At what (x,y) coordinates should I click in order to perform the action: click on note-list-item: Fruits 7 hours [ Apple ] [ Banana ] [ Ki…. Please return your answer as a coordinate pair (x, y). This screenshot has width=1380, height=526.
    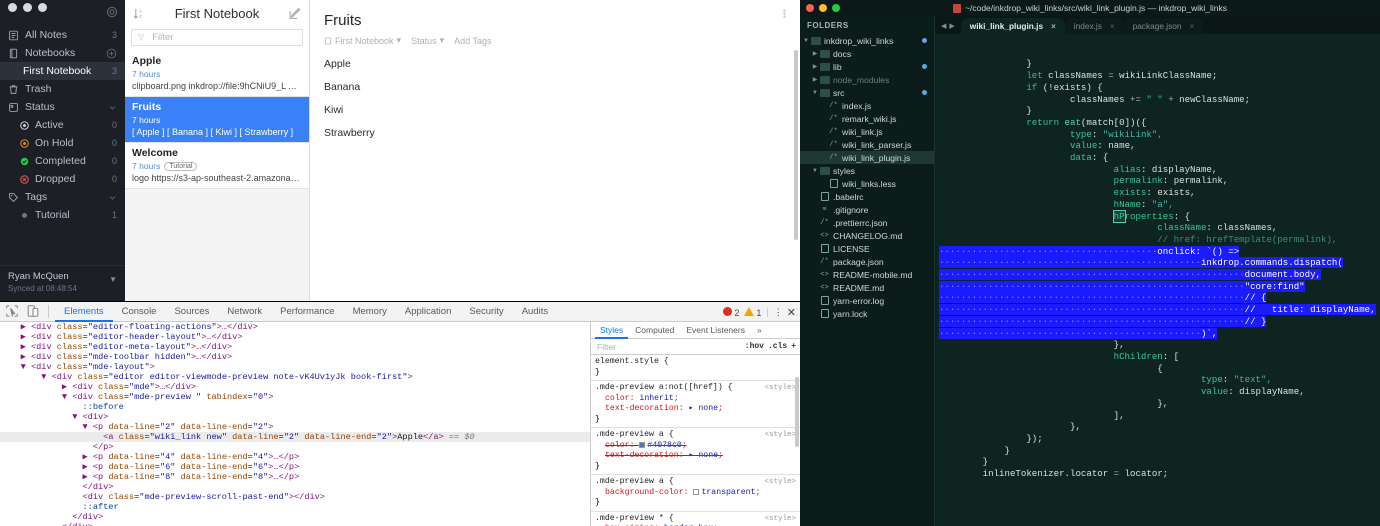
    Looking at the image, I should click on (217, 120).